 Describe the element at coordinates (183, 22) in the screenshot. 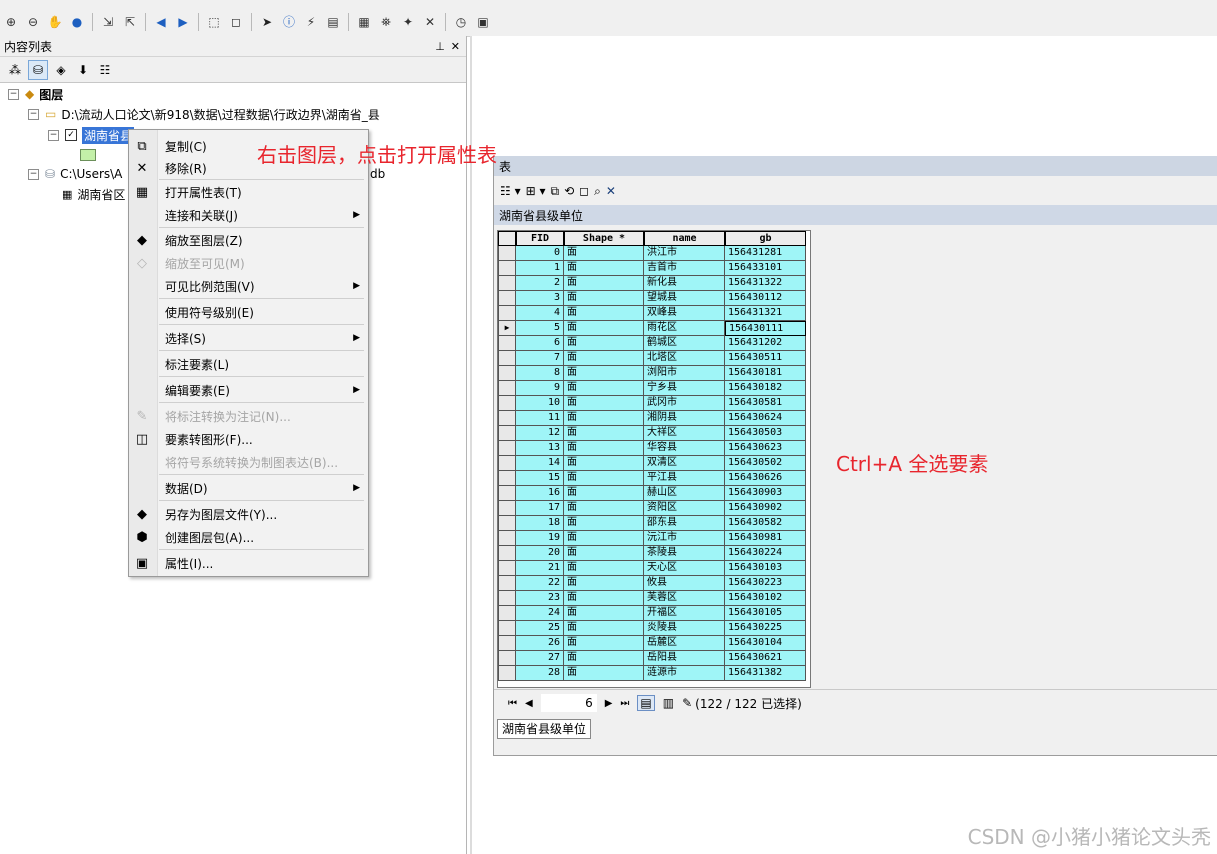

I see `forward-icon: ▶` at that location.